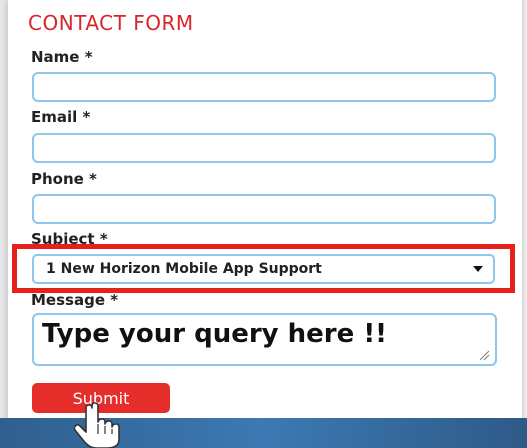 The height and width of the screenshot is (448, 527). What do you see at coordinates (264, 339) in the screenshot?
I see `message-textarea` at bounding box center [264, 339].